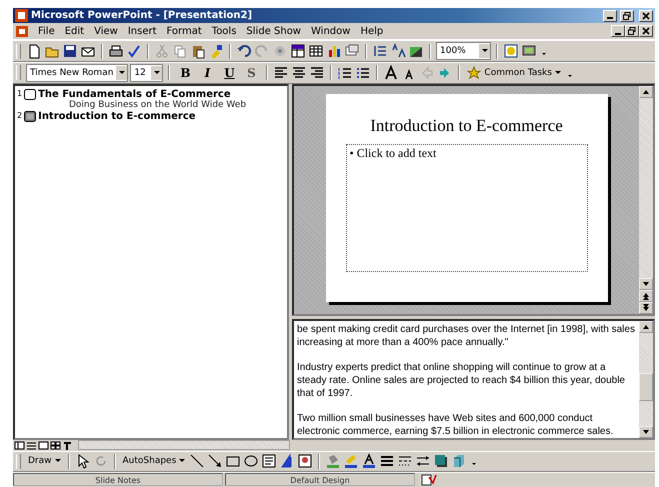  Describe the element at coordinates (147, 73) in the screenshot. I see `font-size-dropdown: 12` at that location.